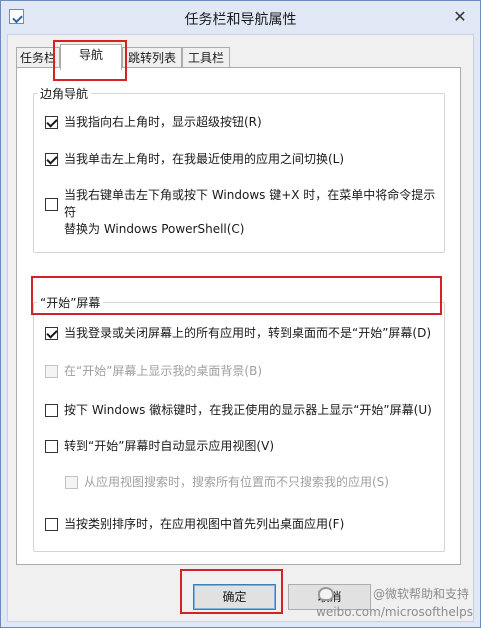  What do you see at coordinates (169, 446) in the screenshot?
I see `label-show-apps-view: 转到“开始”屏幕时自动显示应用视图(V)` at bounding box center [169, 446].